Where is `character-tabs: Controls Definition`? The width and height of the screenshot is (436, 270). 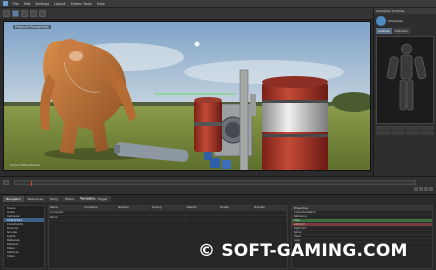 character-tabs: Controls Definition is located at coordinates (405, 31).